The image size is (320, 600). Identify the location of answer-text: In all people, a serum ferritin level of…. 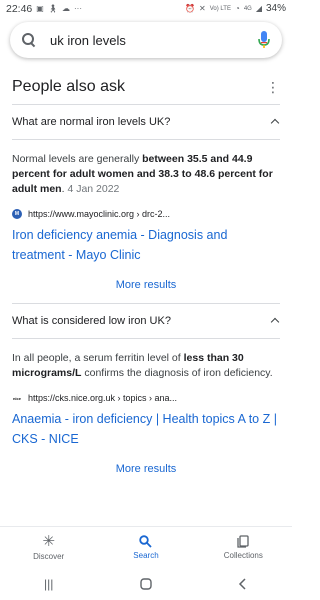
(146, 360).